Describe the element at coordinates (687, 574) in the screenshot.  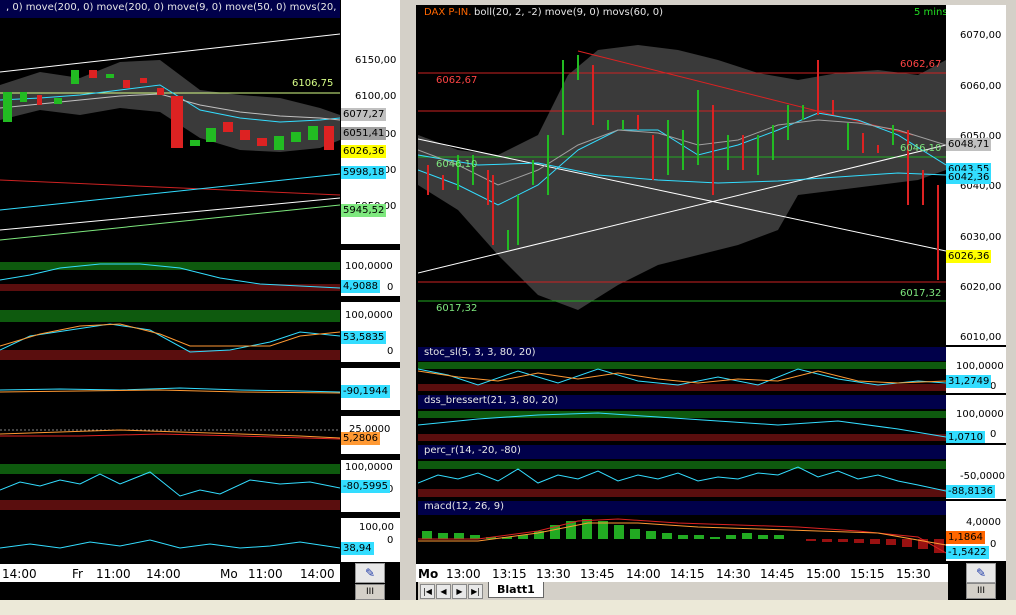
I see `time-label: 14:15` at that location.